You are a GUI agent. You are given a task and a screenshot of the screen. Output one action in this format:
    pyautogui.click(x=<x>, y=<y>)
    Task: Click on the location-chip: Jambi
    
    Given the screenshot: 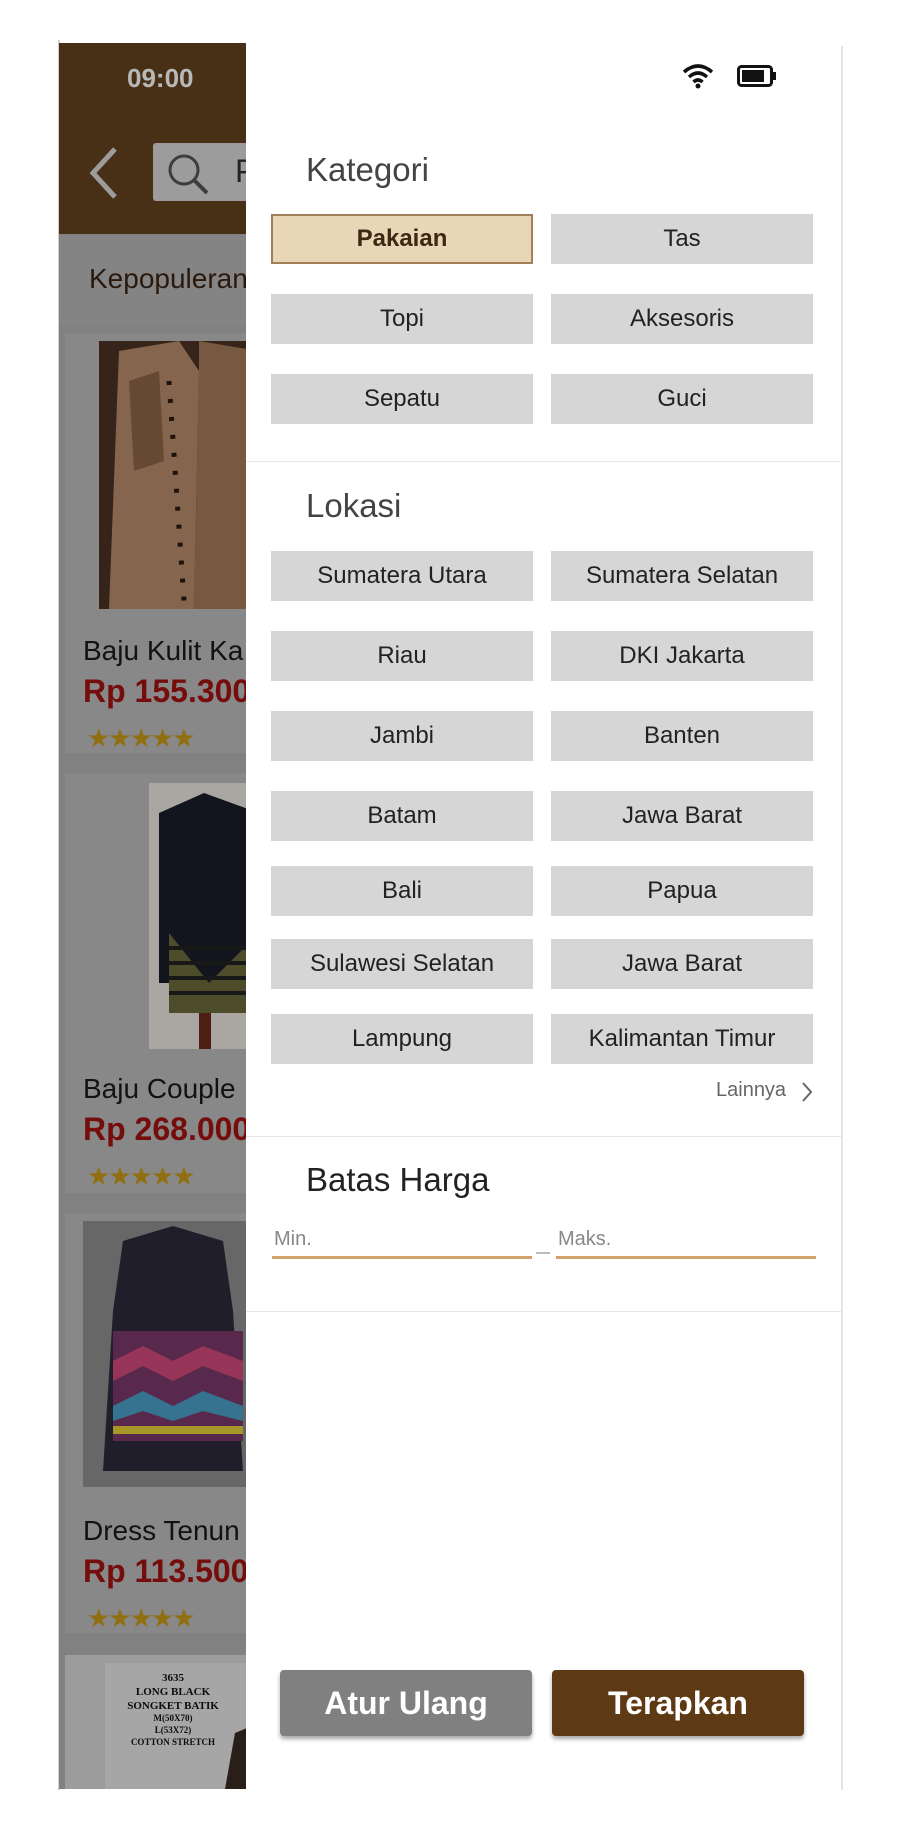 What is the action you would take?
    pyautogui.click(x=402, y=736)
    